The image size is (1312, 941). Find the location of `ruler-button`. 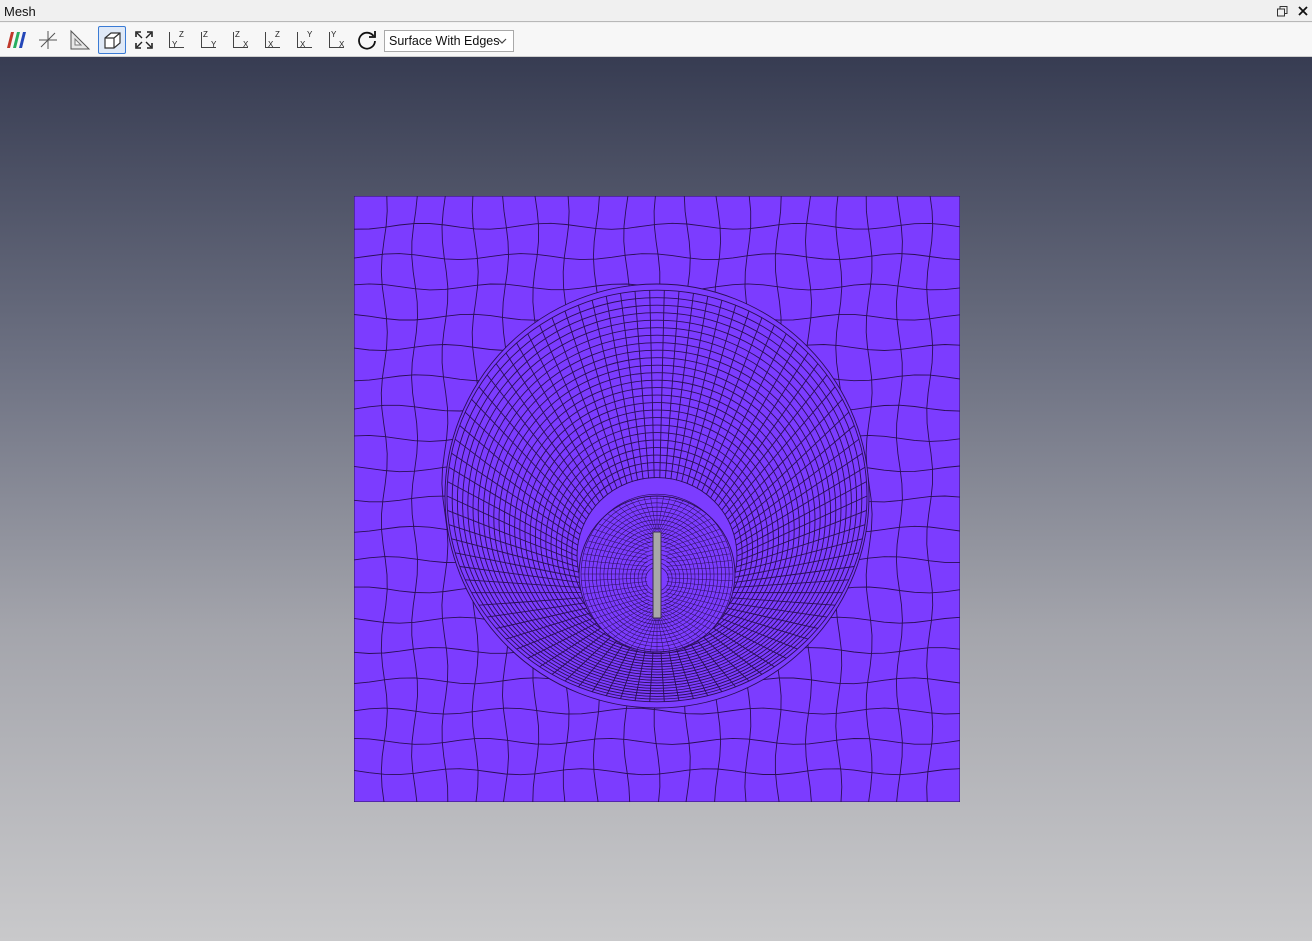

ruler-button is located at coordinates (80, 40).